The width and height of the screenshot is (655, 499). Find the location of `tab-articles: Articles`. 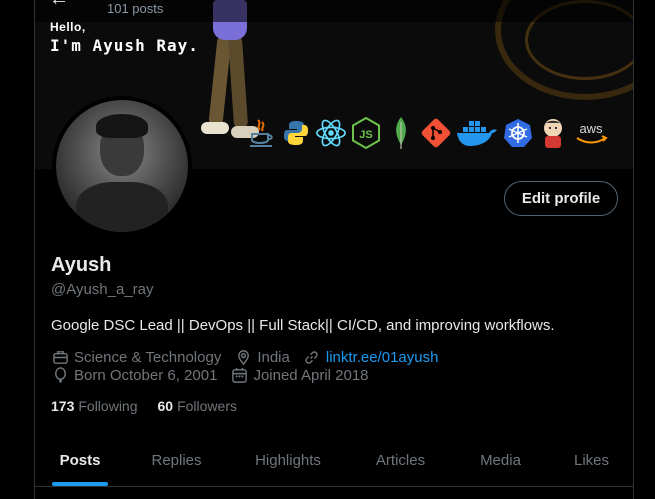

tab-articles: Articles is located at coordinates (400, 460).